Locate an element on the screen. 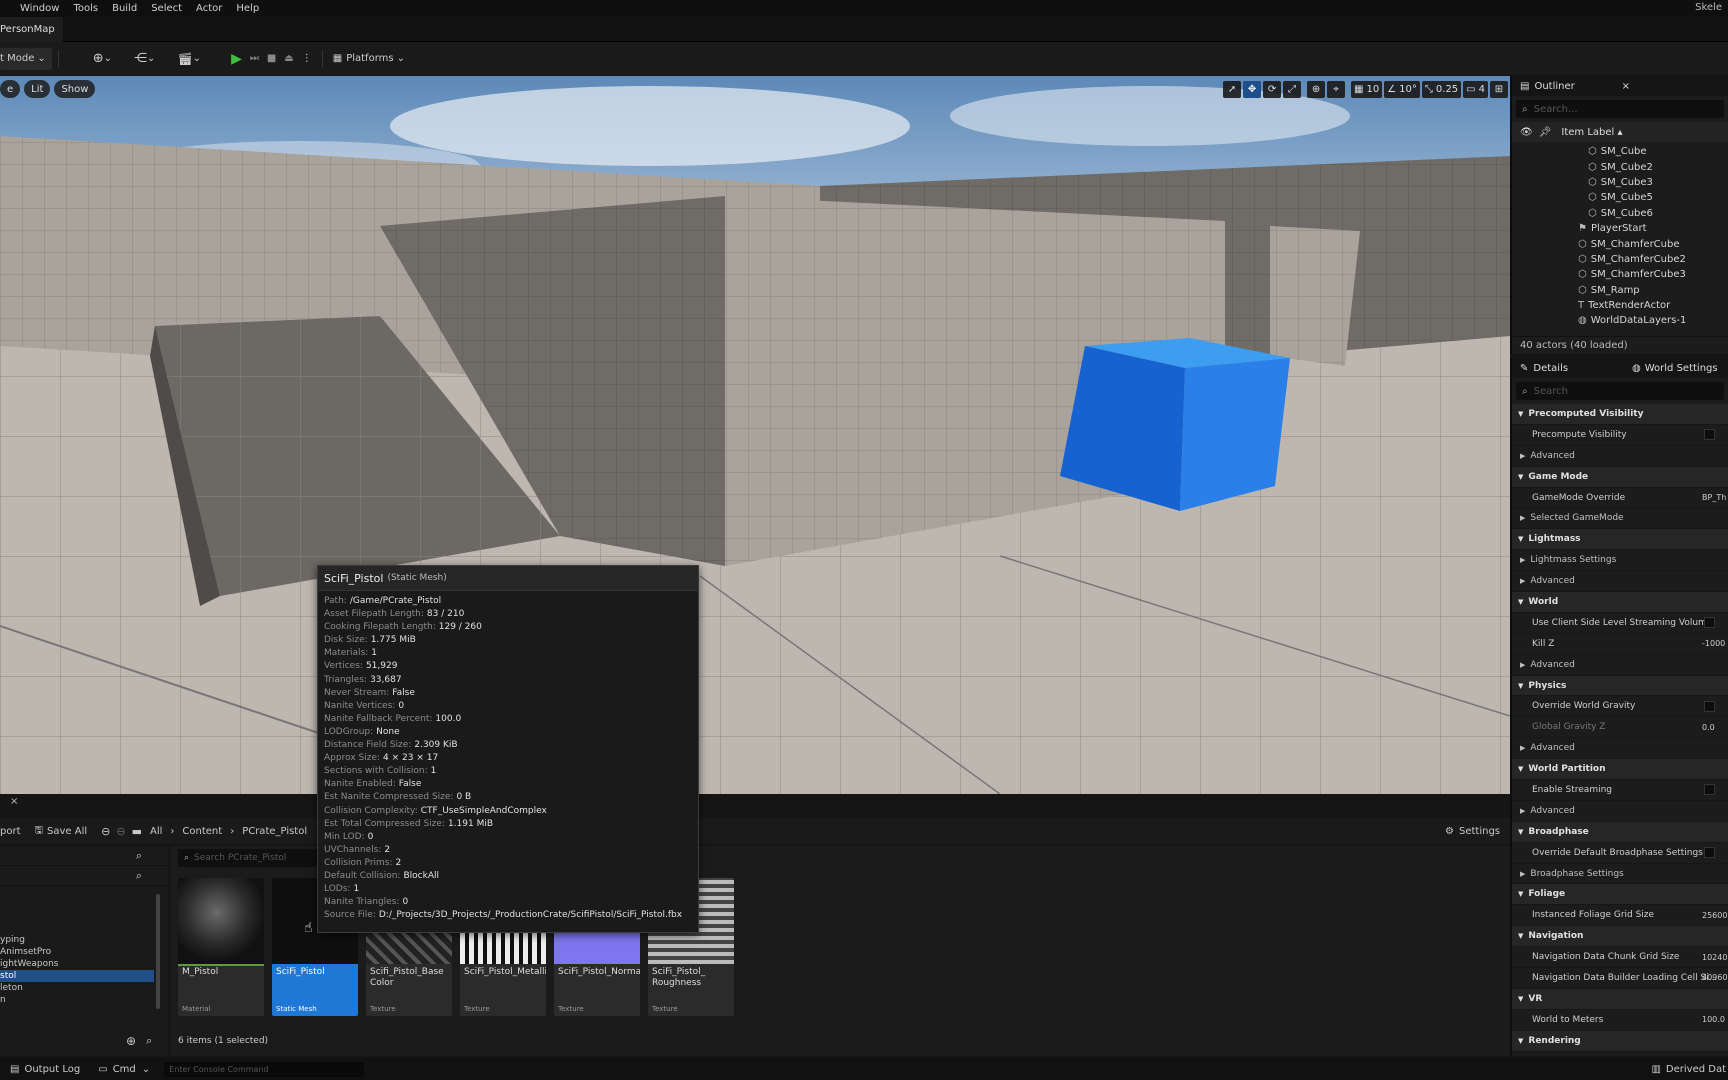 Image resolution: width=1728 pixels, height=1080 pixels. details-category: ▼ Foliage is located at coordinates (1620, 895).